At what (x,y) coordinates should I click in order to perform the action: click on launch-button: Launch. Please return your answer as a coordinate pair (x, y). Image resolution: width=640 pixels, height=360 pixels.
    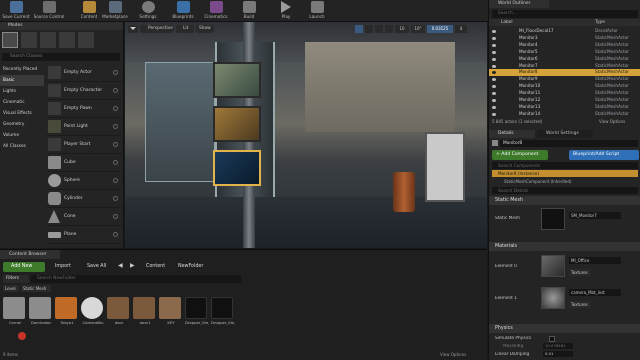
    Looking at the image, I should click on (317, 11).